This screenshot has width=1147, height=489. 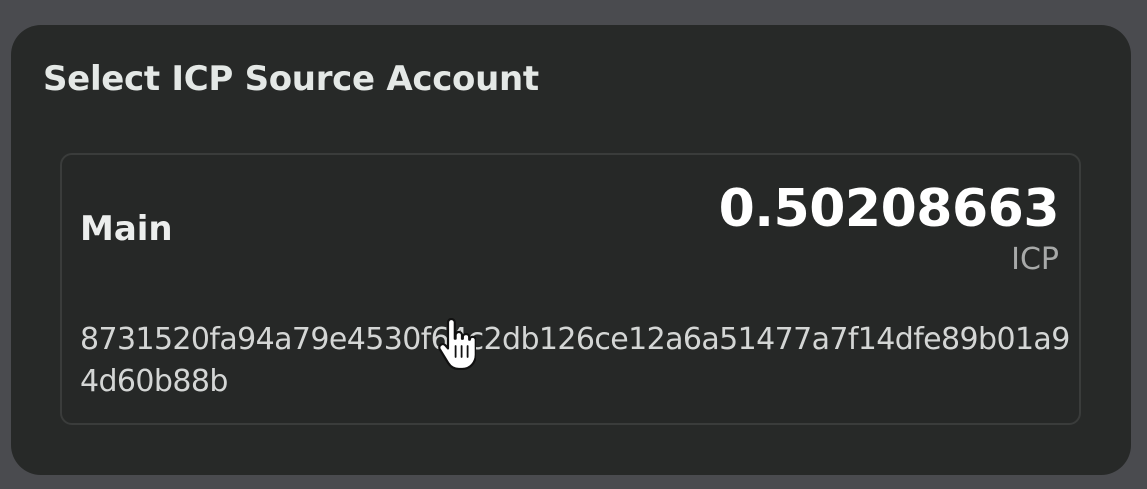 What do you see at coordinates (1035, 259) in the screenshot?
I see `balance-token-symbol: ICP` at bounding box center [1035, 259].